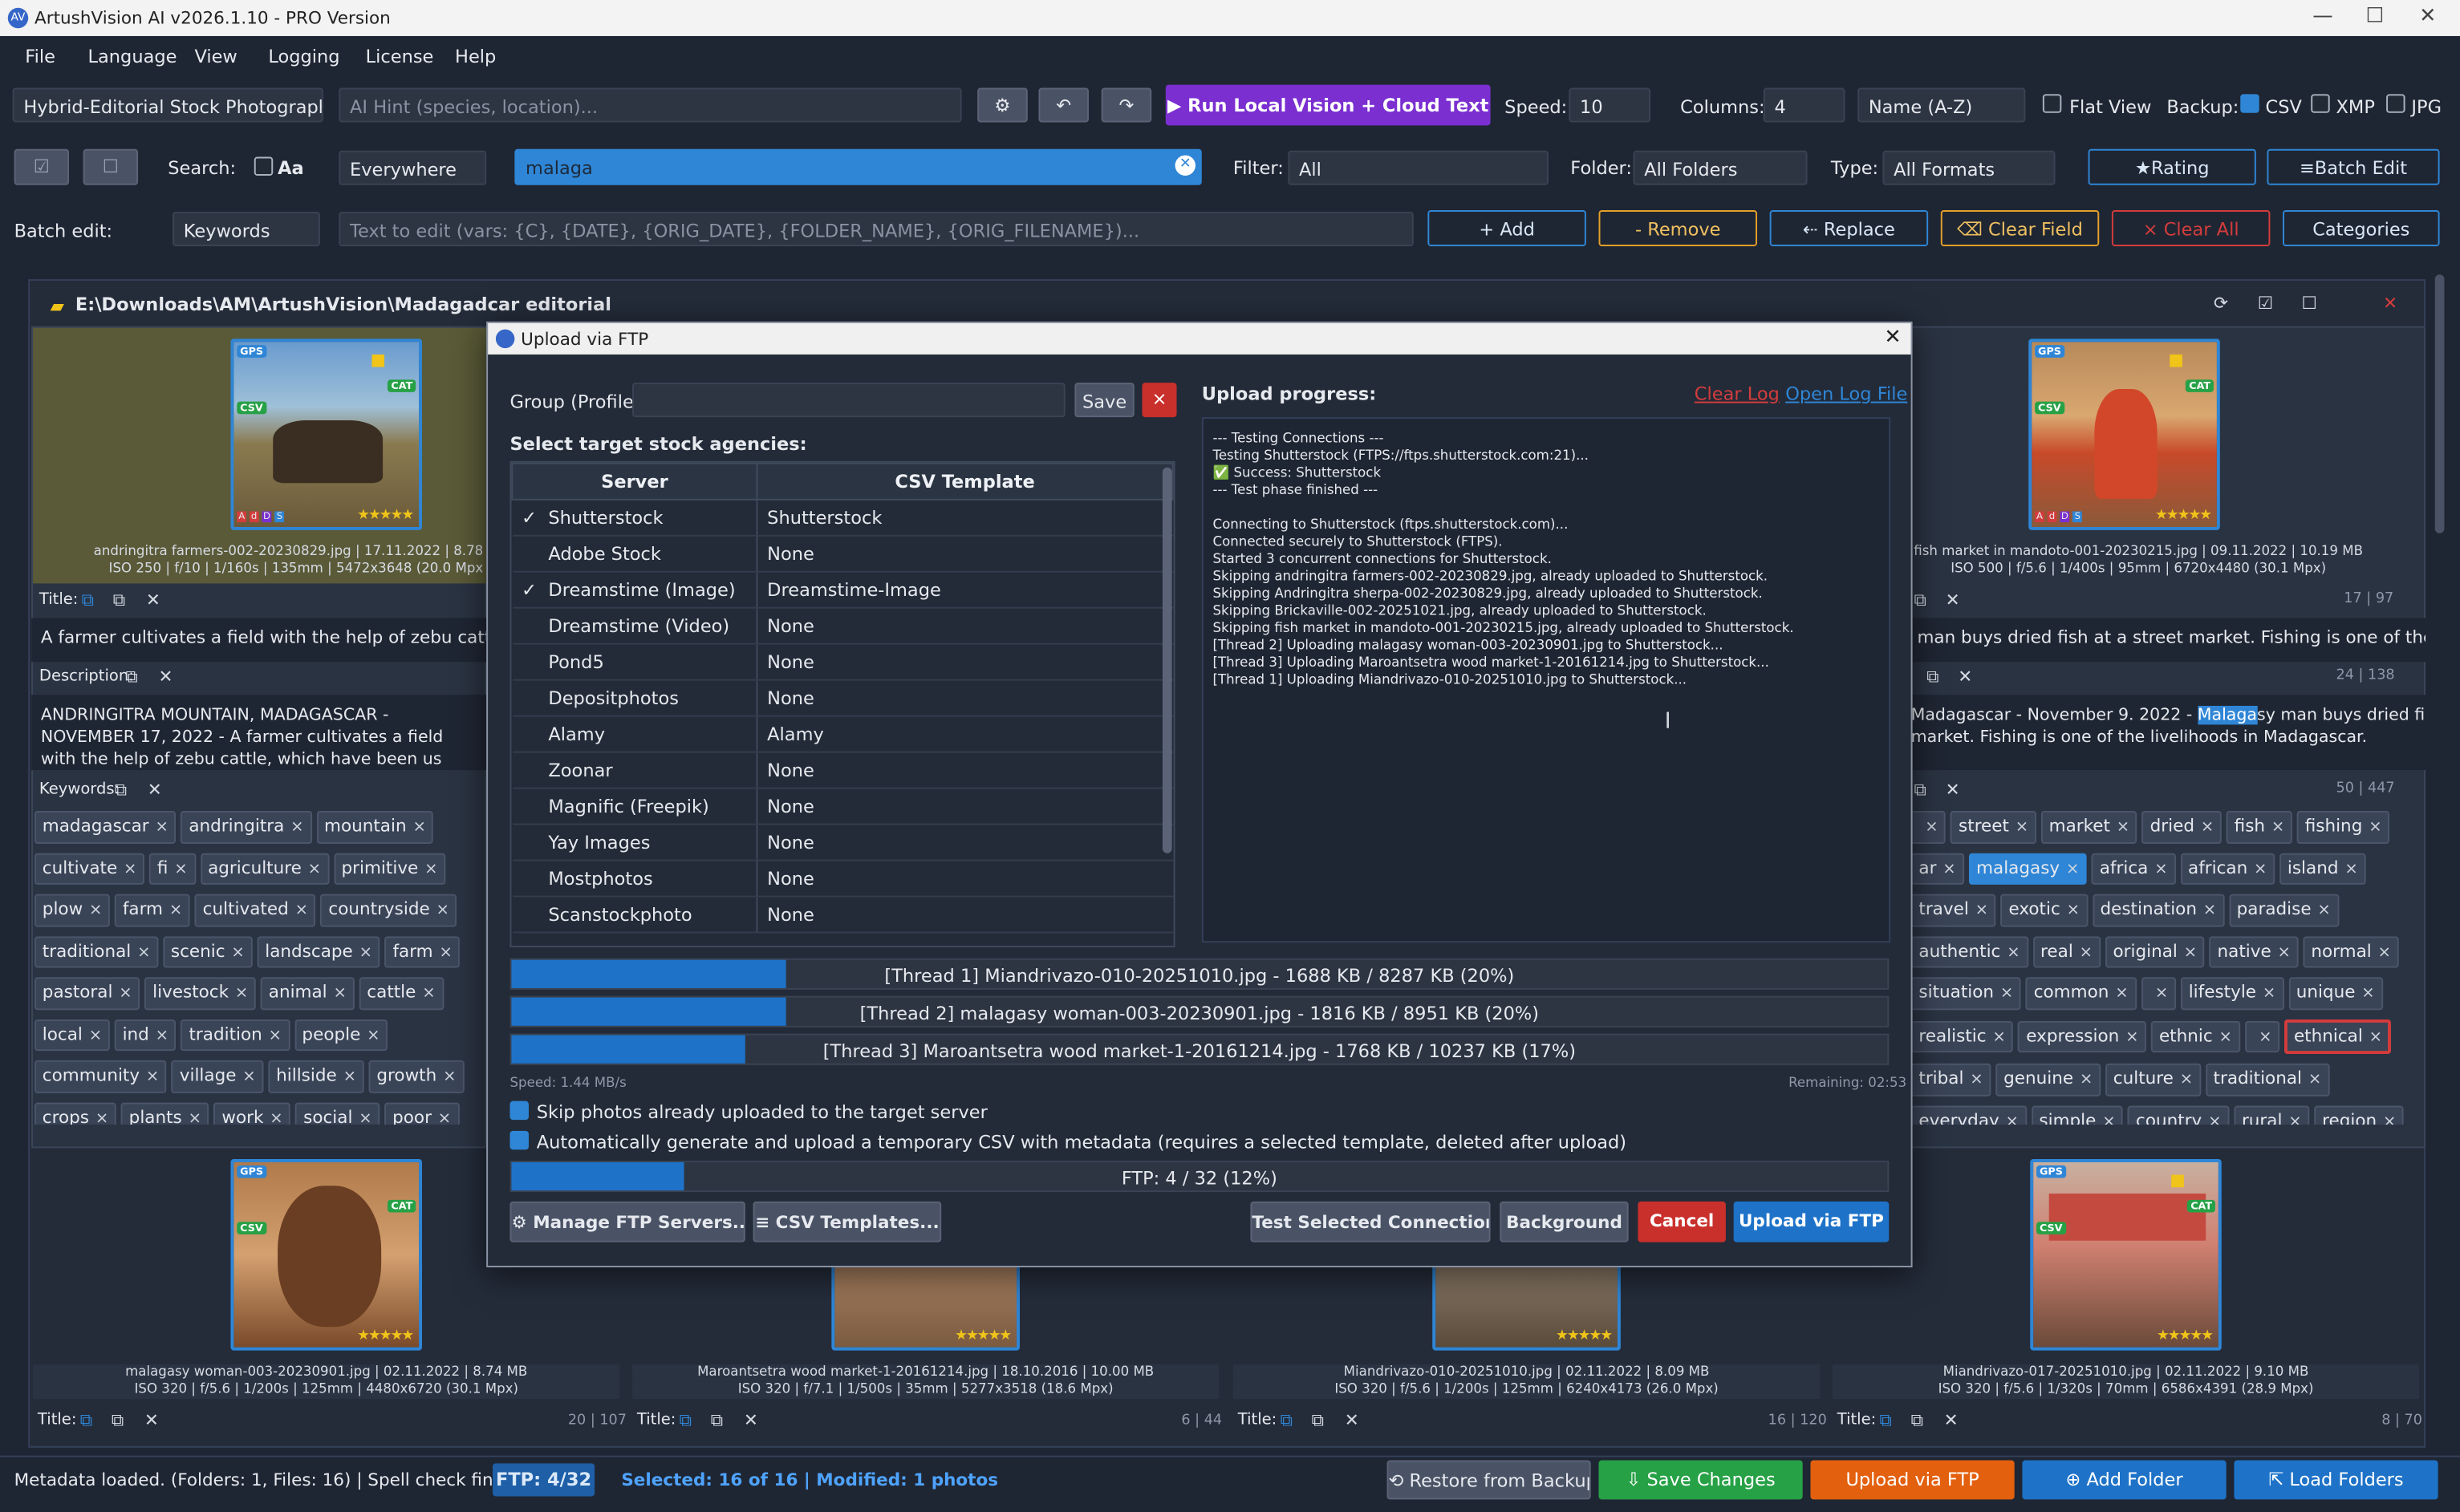 The image size is (2460, 1512). I want to click on keyword-chip: ar ×, so click(1937, 868).